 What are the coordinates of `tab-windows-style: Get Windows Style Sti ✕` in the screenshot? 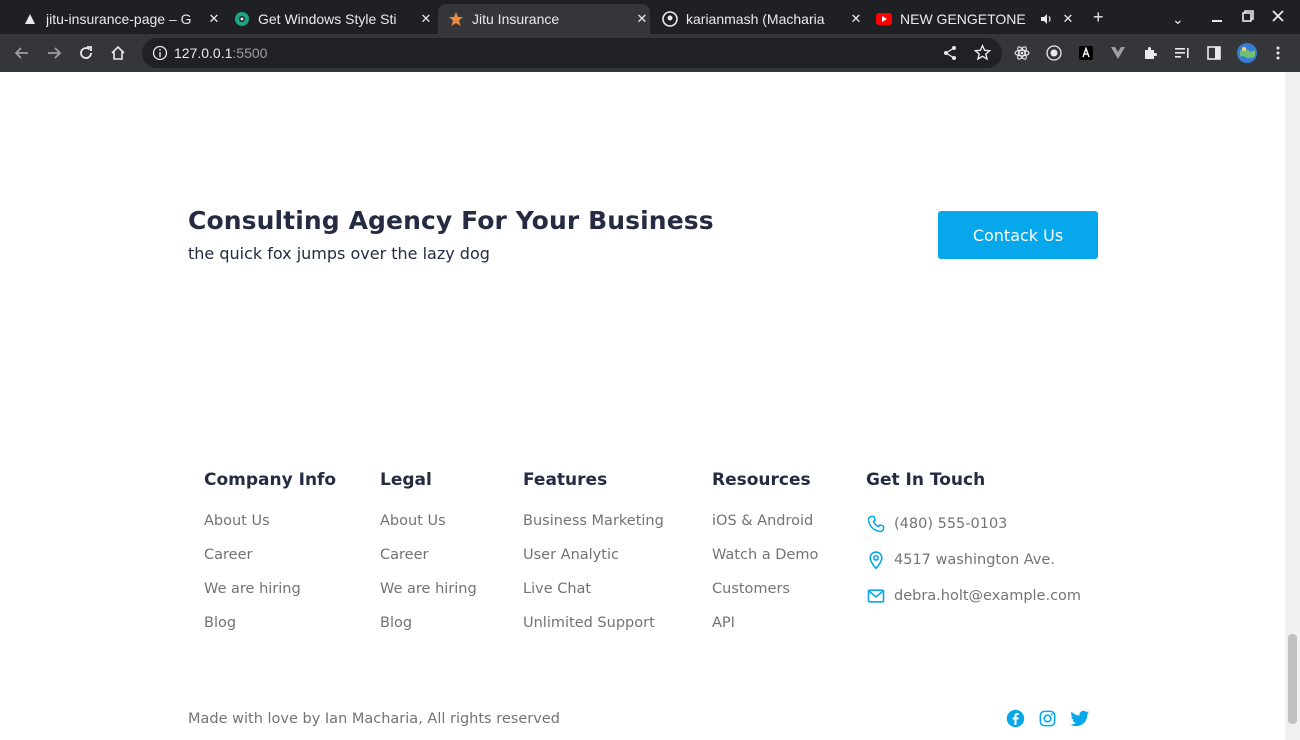 It's located at (330, 19).